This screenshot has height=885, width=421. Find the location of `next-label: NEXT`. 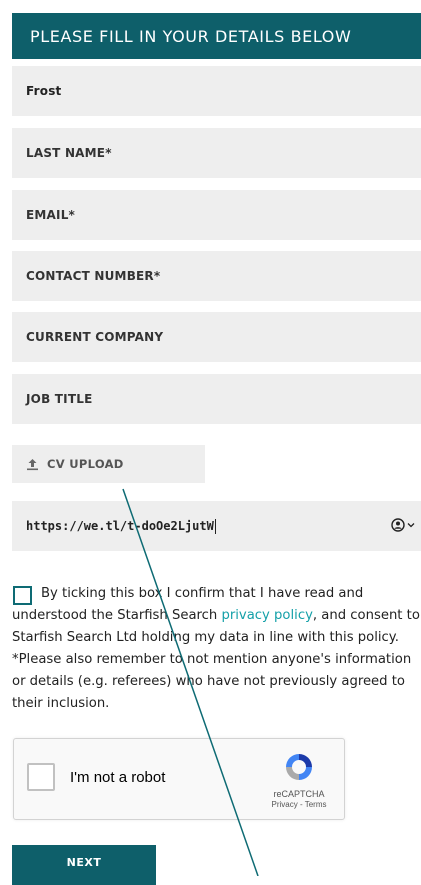

next-label: NEXT is located at coordinates (84, 862).